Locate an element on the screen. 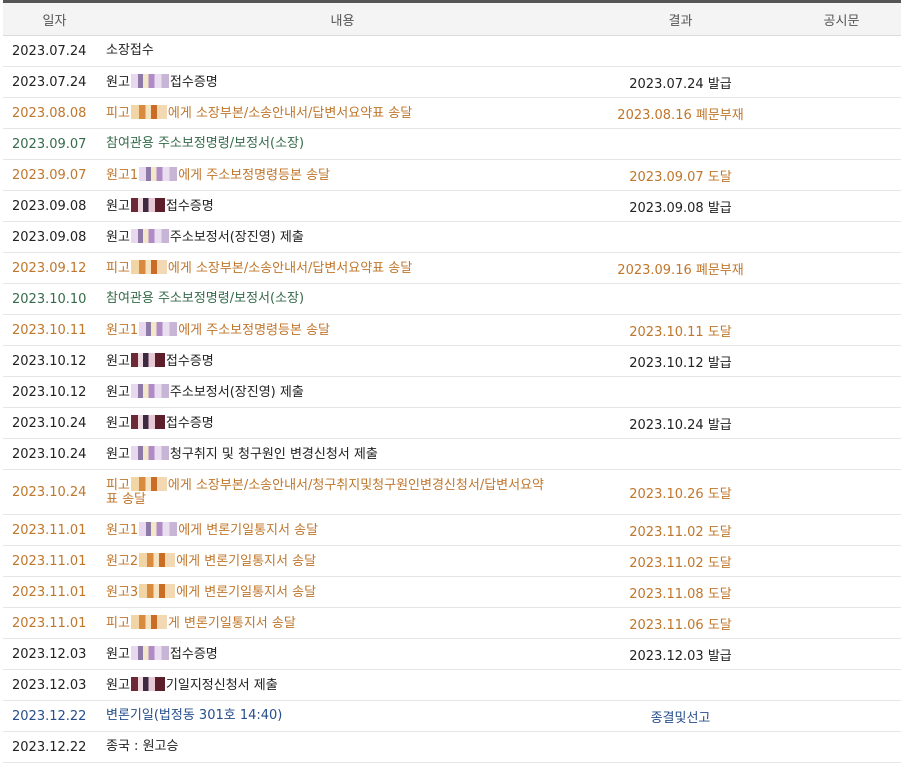 The width and height of the screenshot is (905, 772). row-date: 2023.10.24 is located at coordinates (54, 454).